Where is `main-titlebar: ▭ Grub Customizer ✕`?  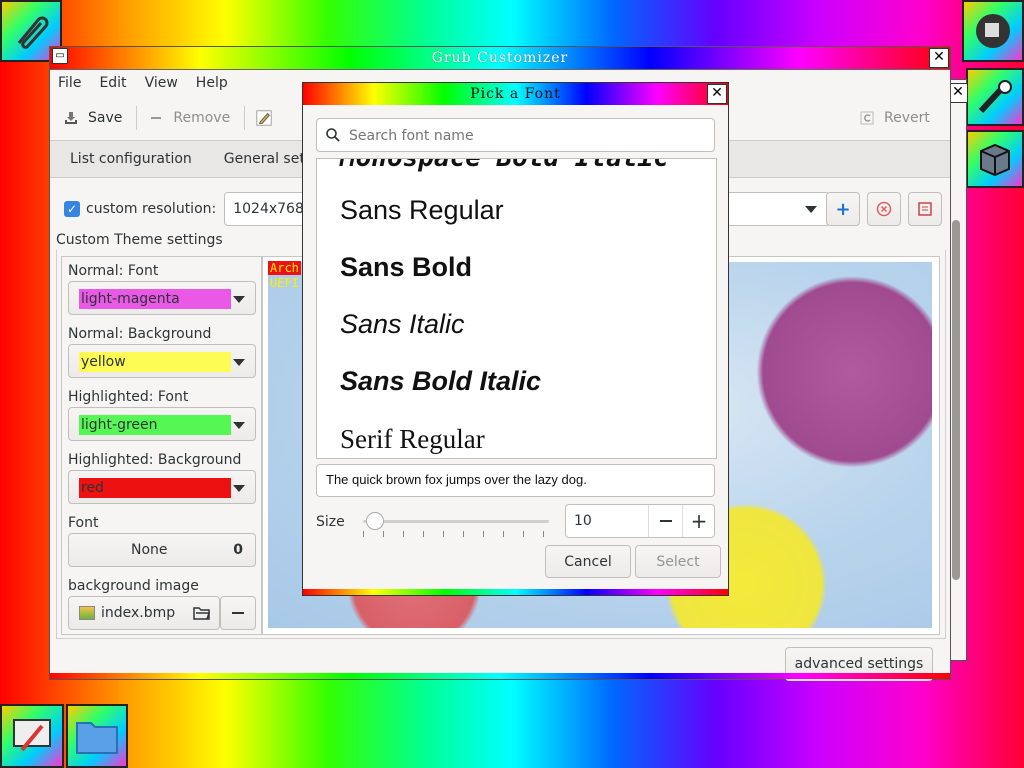 main-titlebar: ▭ Grub Customizer ✕ is located at coordinates (500, 58).